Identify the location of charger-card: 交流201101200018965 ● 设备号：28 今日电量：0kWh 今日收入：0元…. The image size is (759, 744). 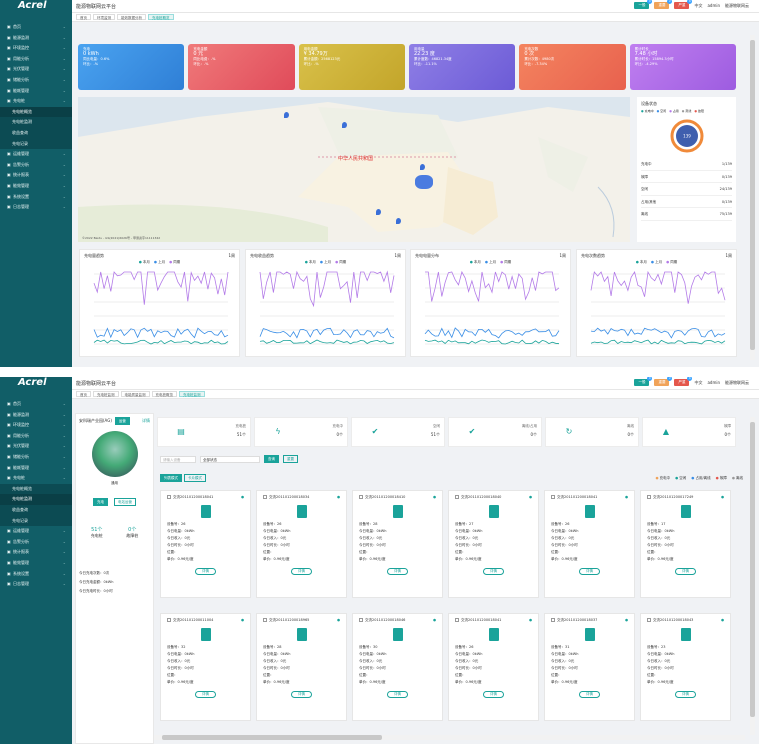
(301, 667).